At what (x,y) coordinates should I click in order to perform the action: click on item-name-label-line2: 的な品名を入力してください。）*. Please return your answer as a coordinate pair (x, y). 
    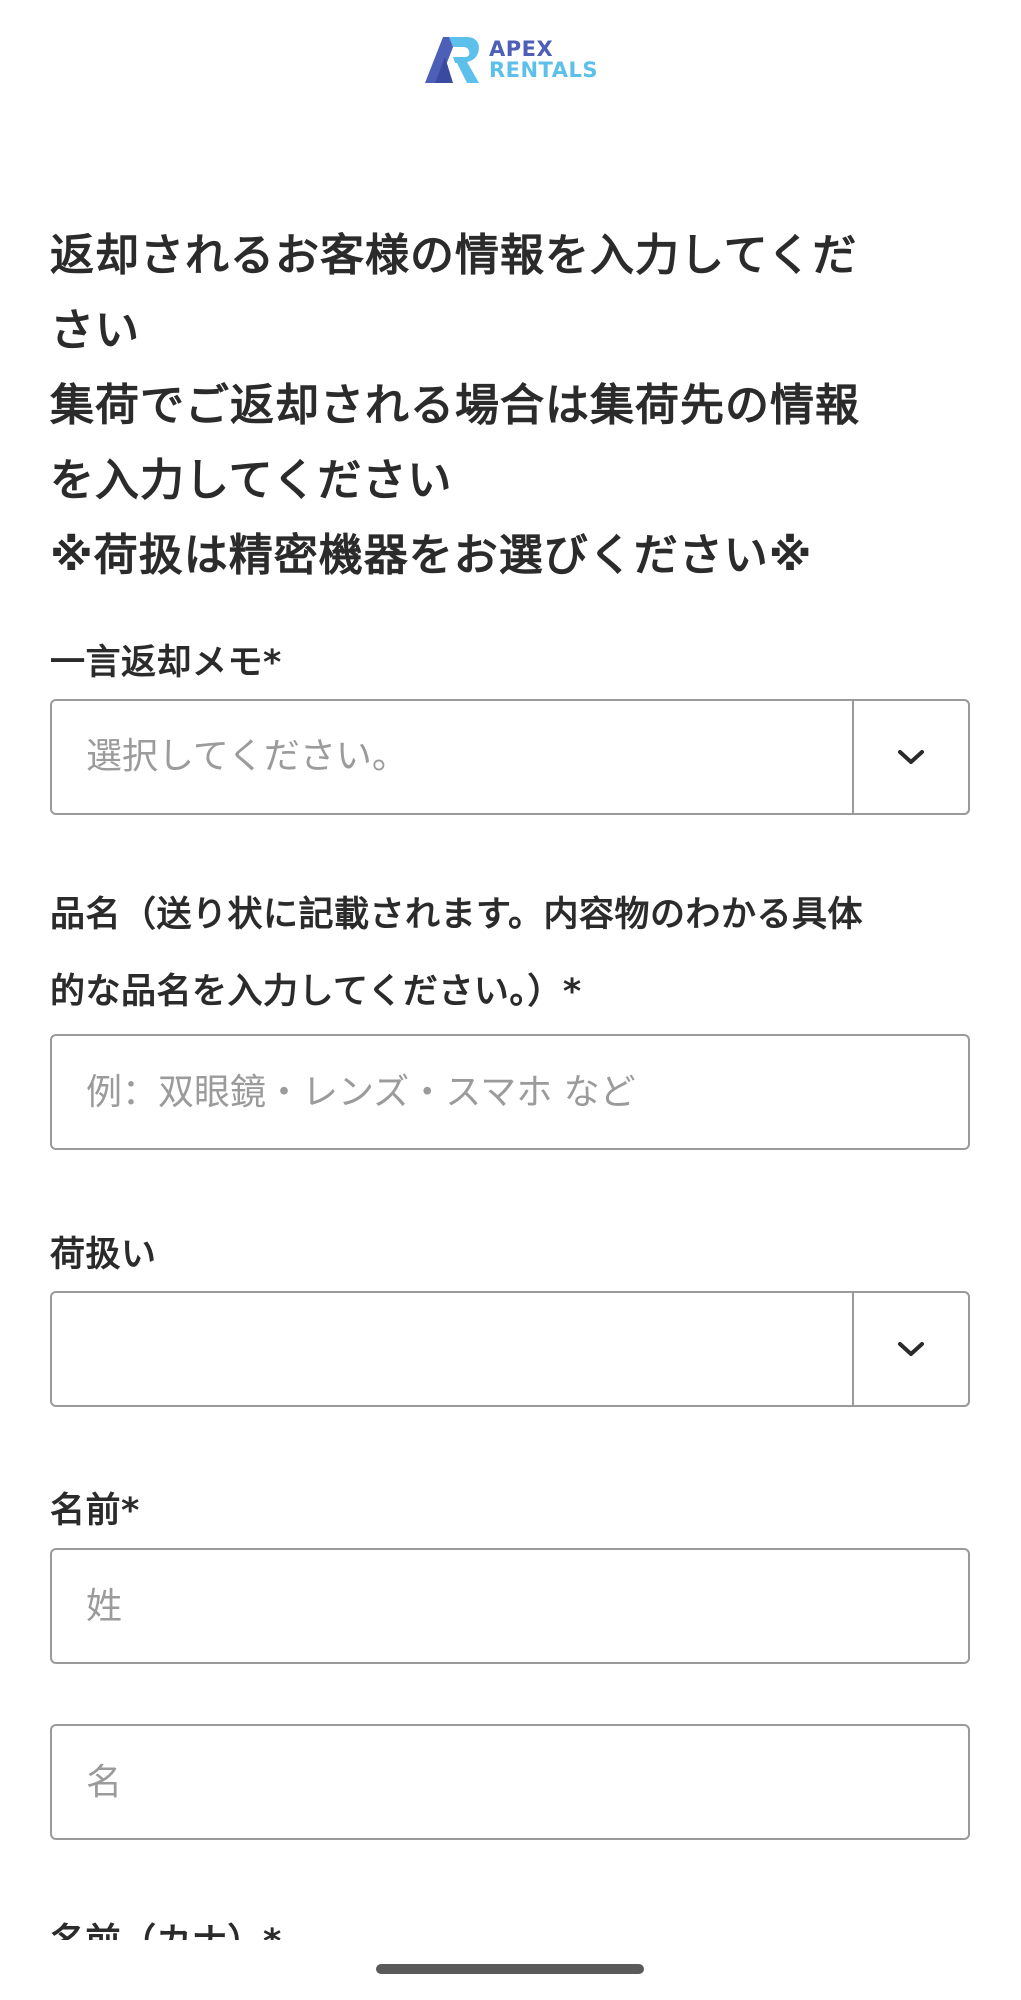
    Looking at the image, I should click on (316, 992).